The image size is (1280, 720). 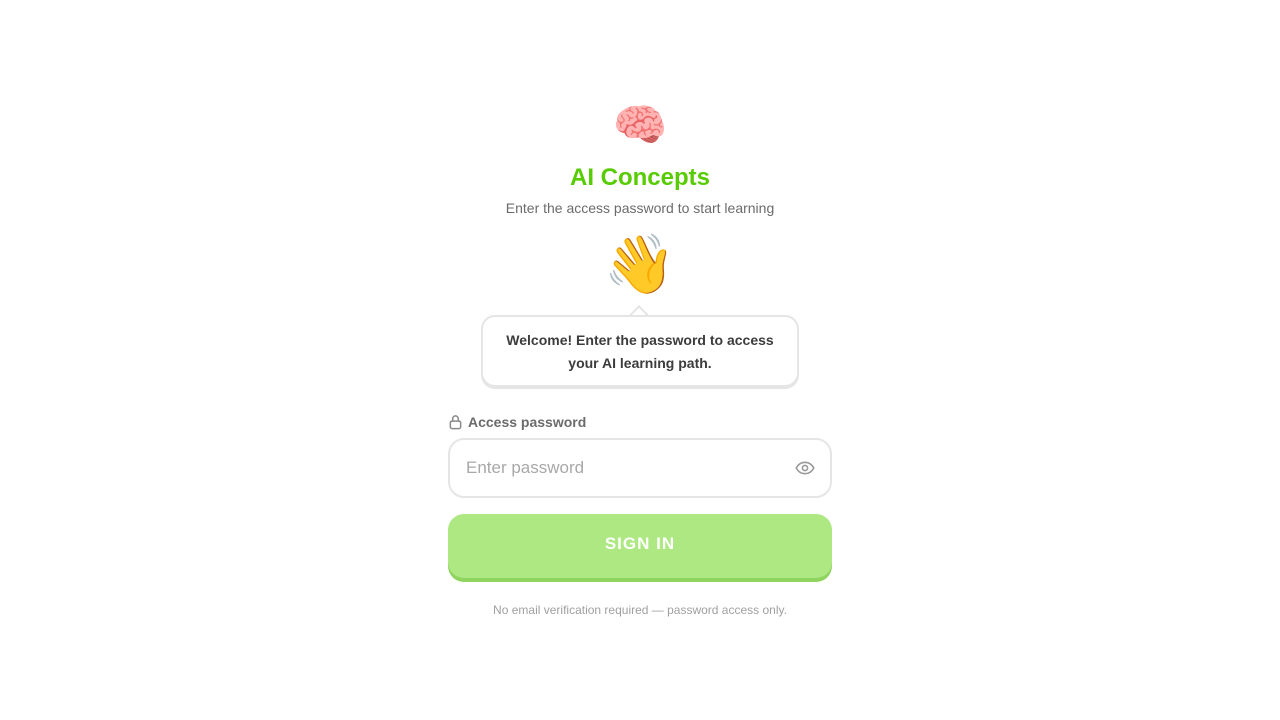 I want to click on password-label: Access password, so click(x=517, y=422).